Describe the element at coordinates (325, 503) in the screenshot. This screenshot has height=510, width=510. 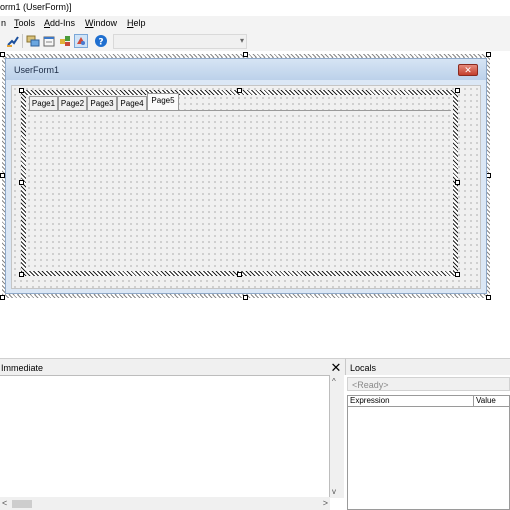
I see `chevron-right-icon: >` at that location.